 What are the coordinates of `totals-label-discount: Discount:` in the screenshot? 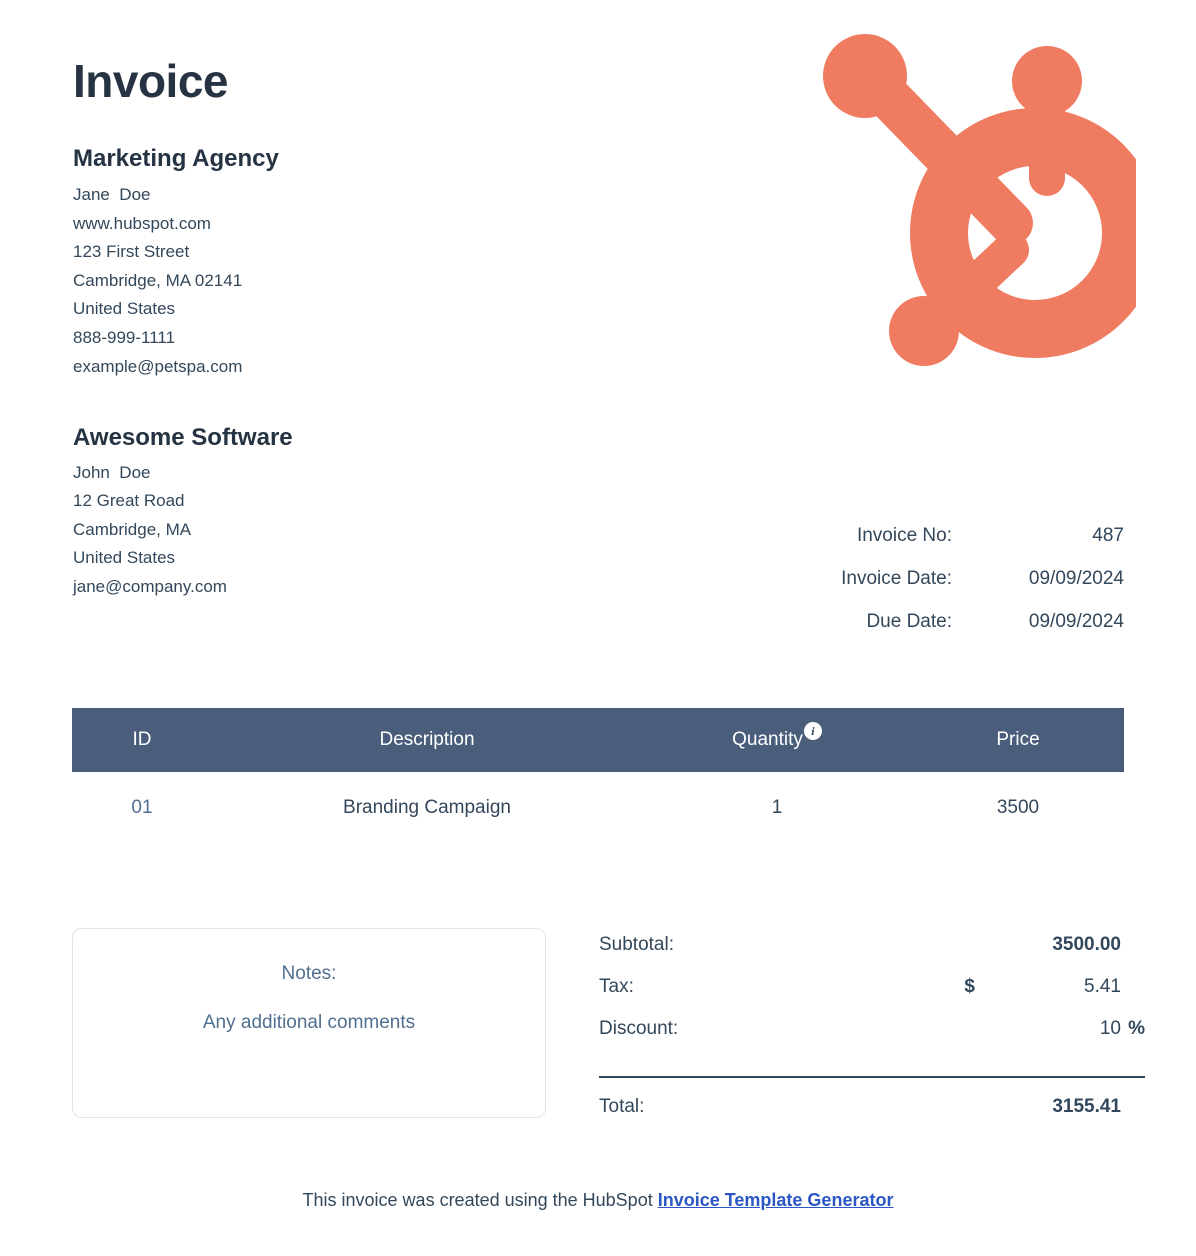 It's located at (639, 1028).